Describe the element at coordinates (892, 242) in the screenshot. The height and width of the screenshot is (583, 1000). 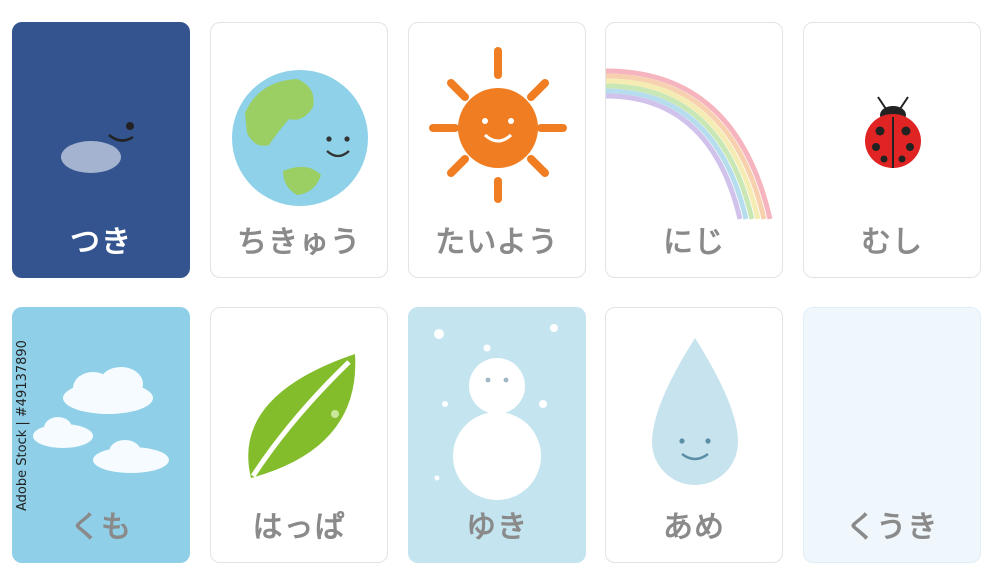
I see `card-label: むし` at that location.